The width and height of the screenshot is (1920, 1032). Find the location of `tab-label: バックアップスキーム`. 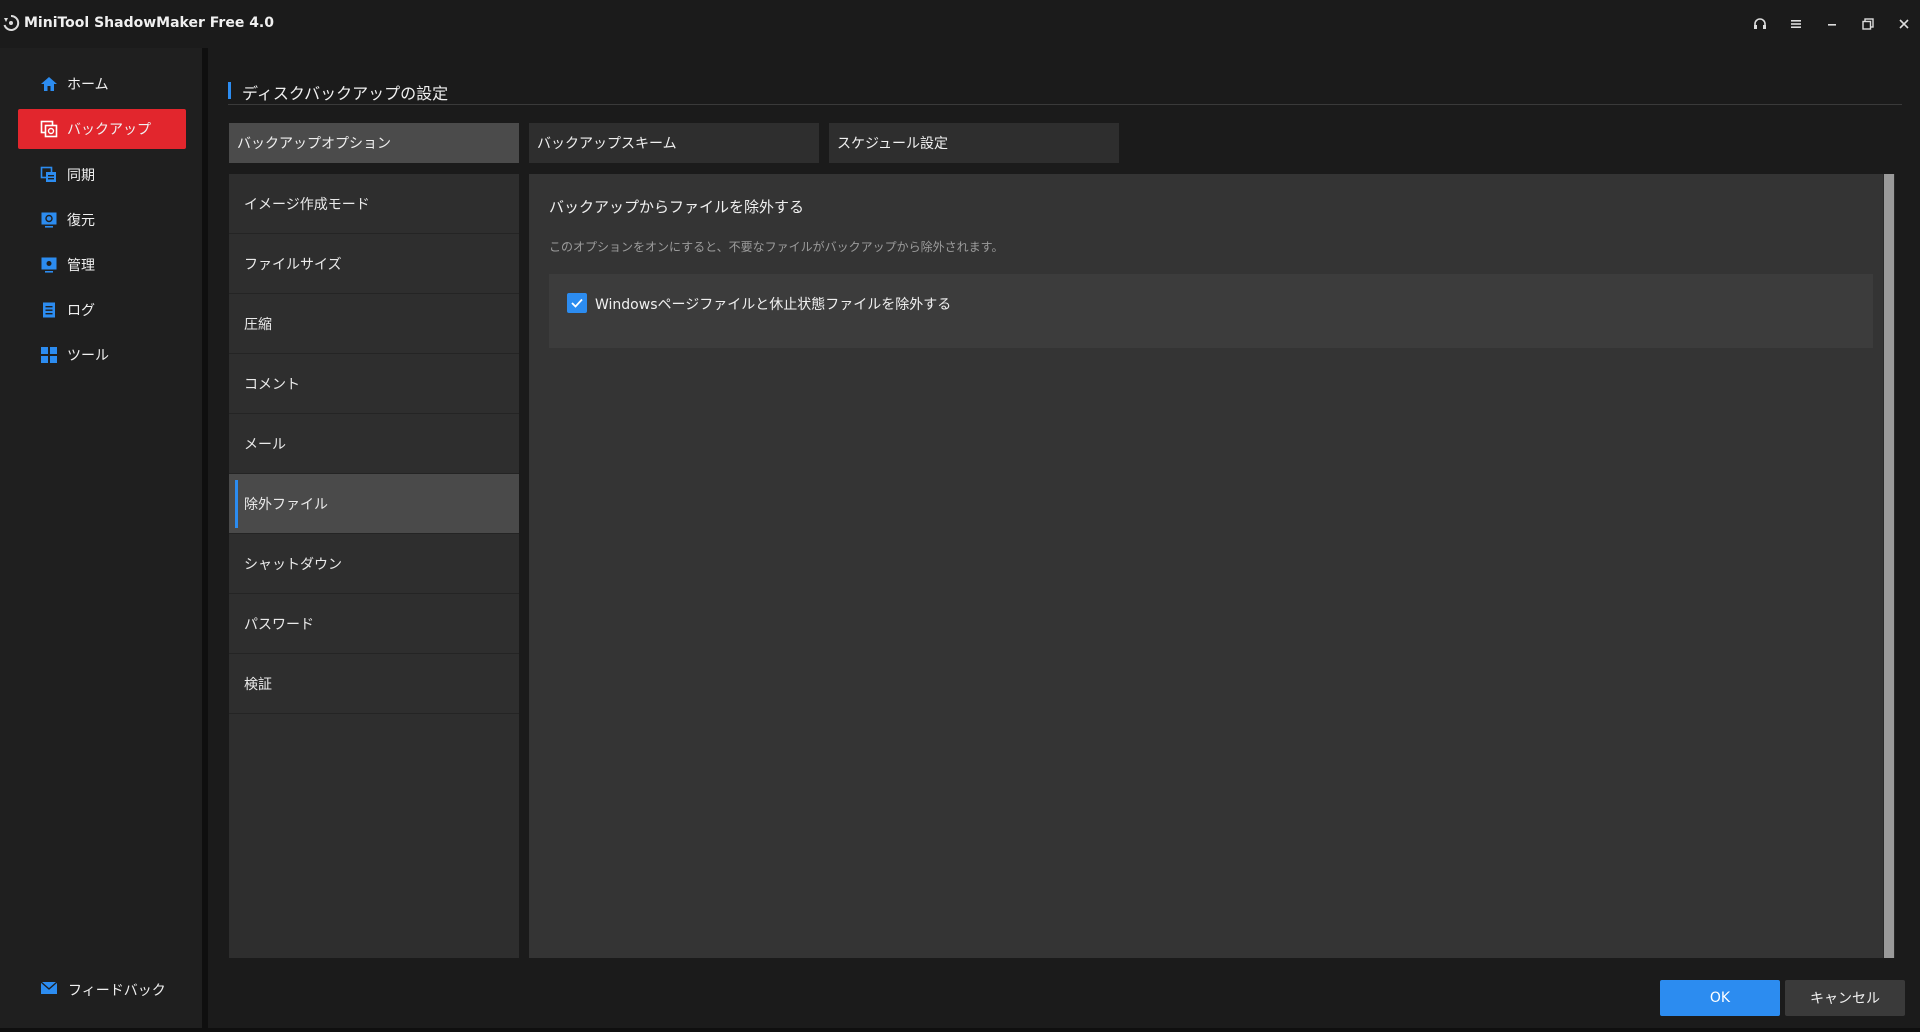

tab-label: バックアップスキーム is located at coordinates (607, 144).